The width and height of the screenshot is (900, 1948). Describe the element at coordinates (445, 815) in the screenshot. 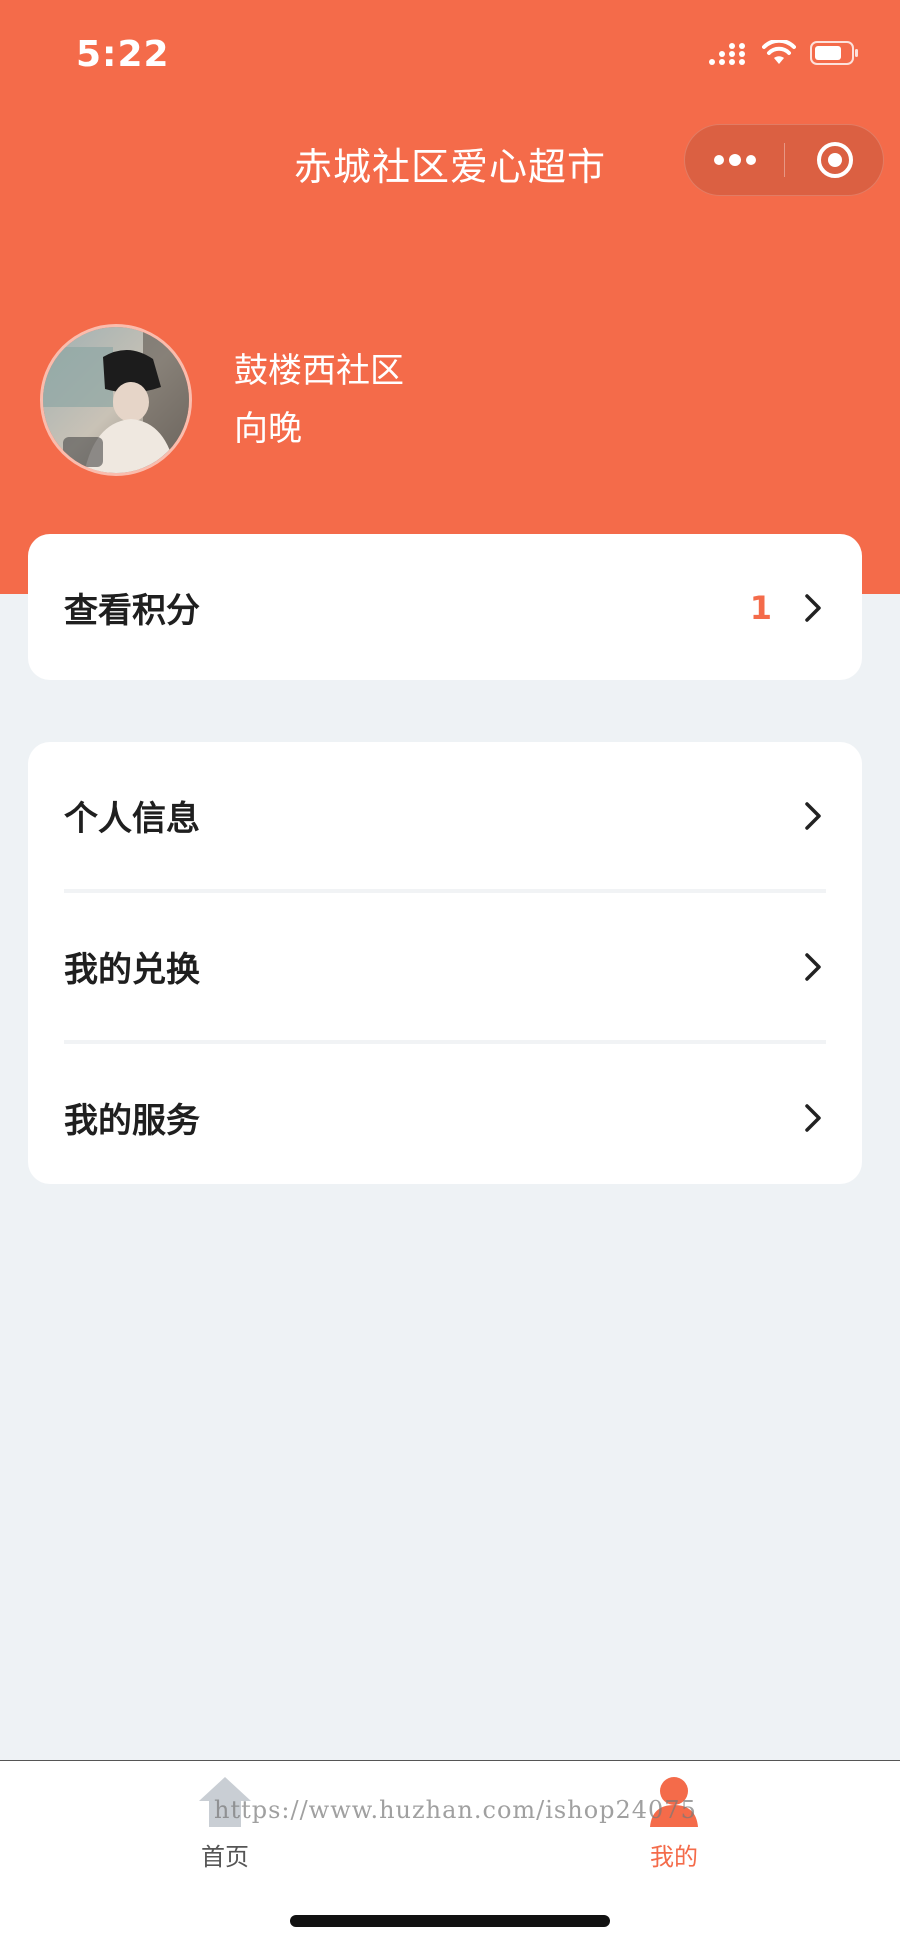

I see `menu-item-personal-info: 个人信息` at that location.